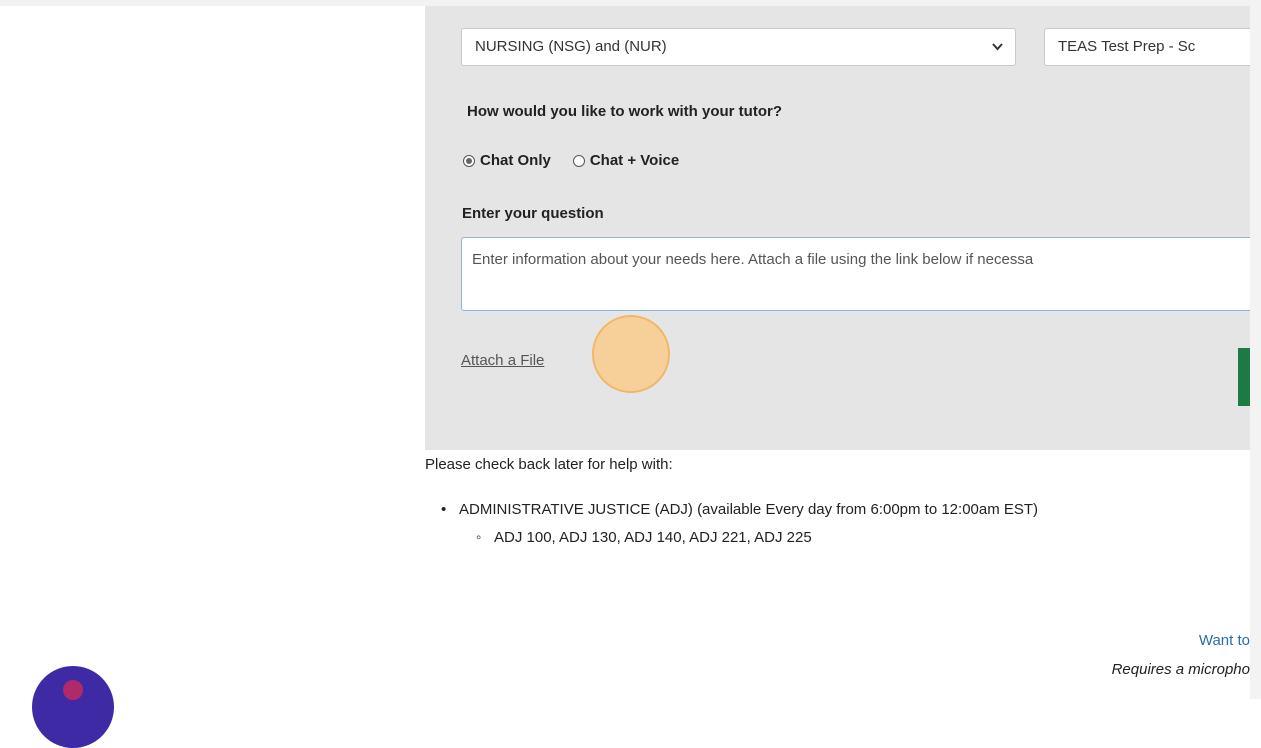 The width and height of the screenshot is (1261, 748). What do you see at coordinates (533, 213) in the screenshot?
I see `question-label: Enter your question` at bounding box center [533, 213].